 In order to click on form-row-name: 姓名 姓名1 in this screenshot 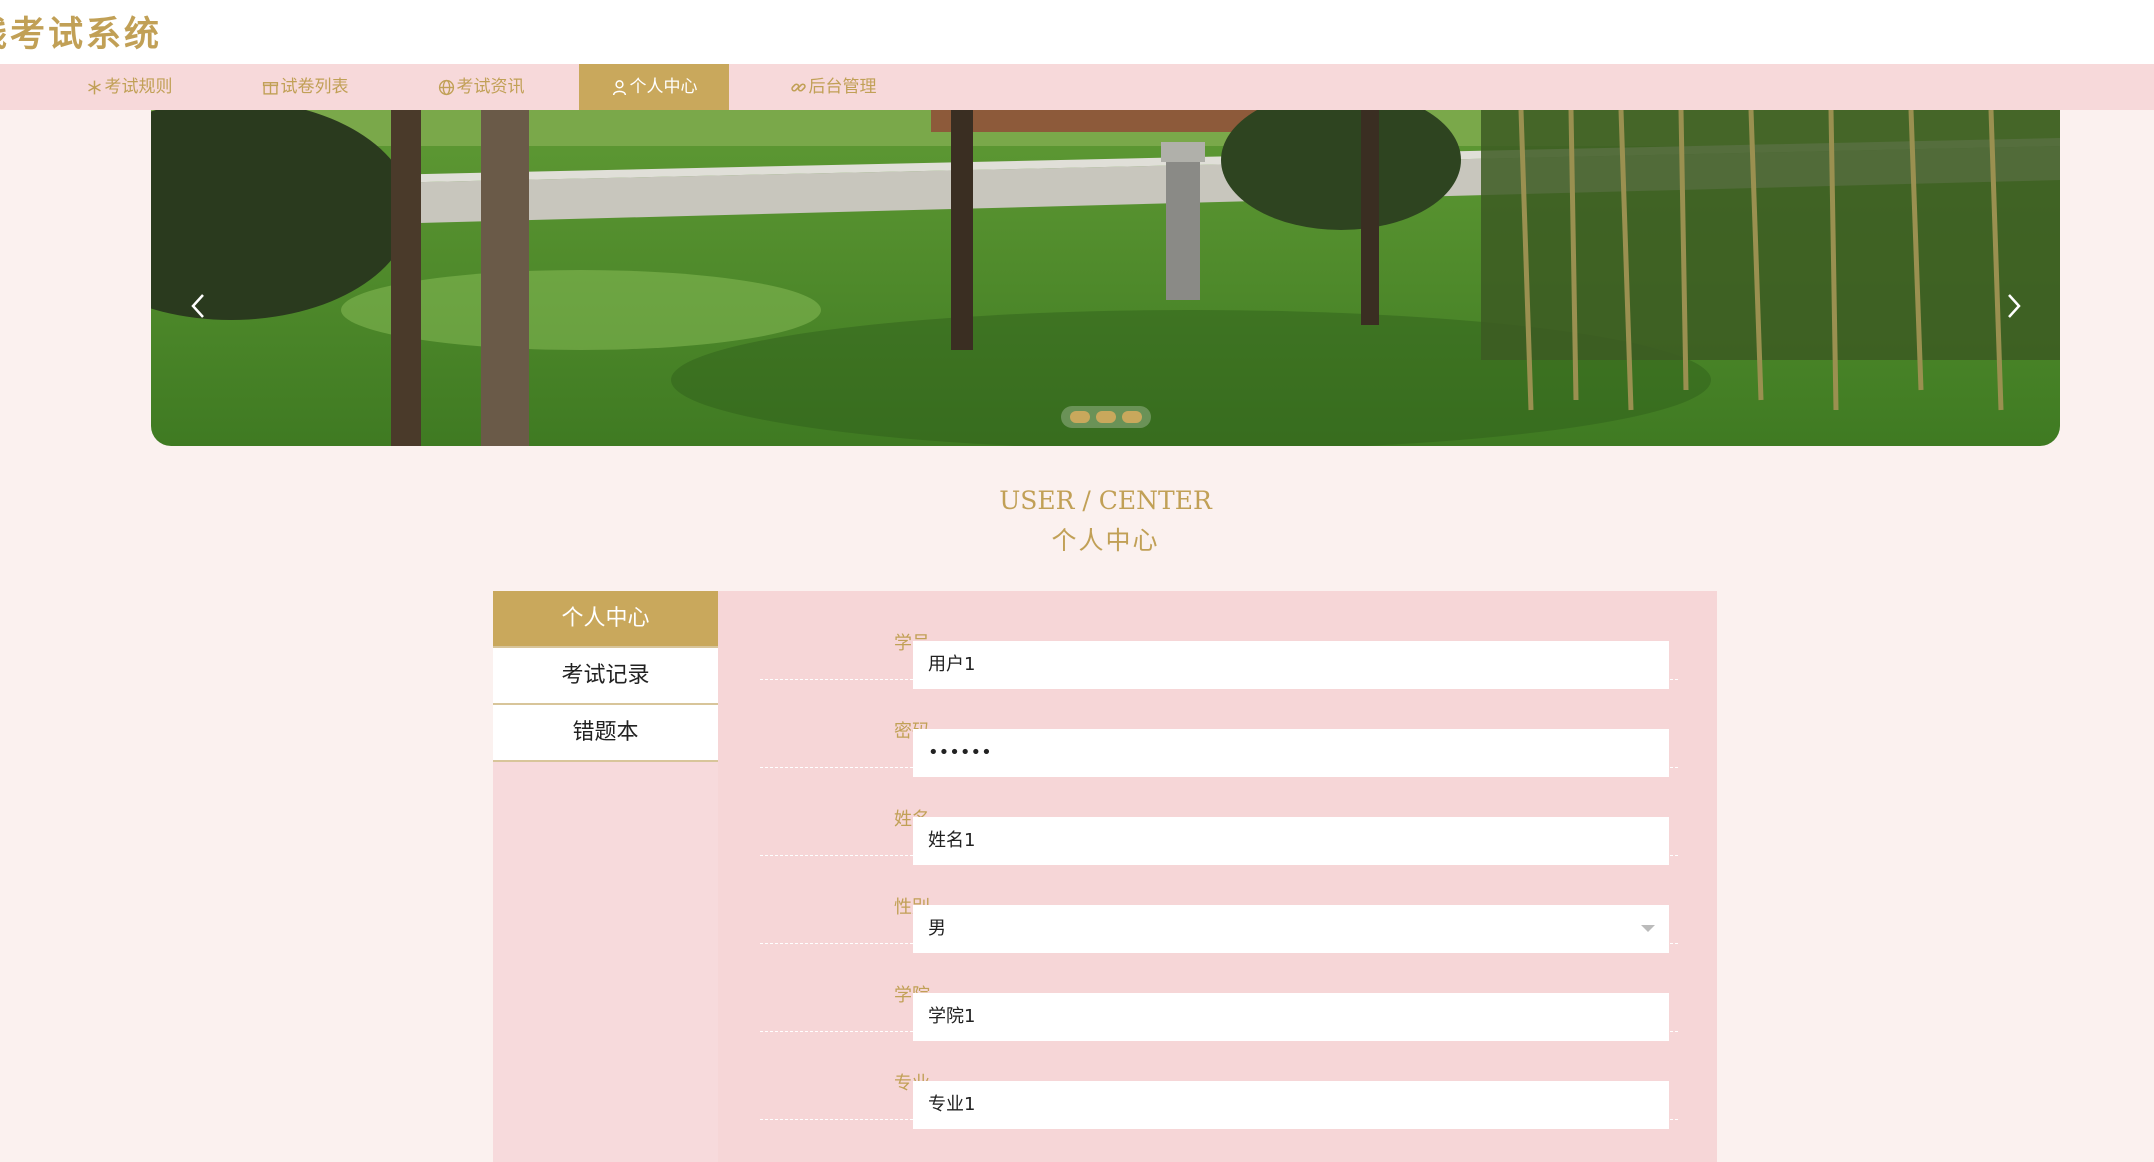, I will do `click(1219, 816)`.